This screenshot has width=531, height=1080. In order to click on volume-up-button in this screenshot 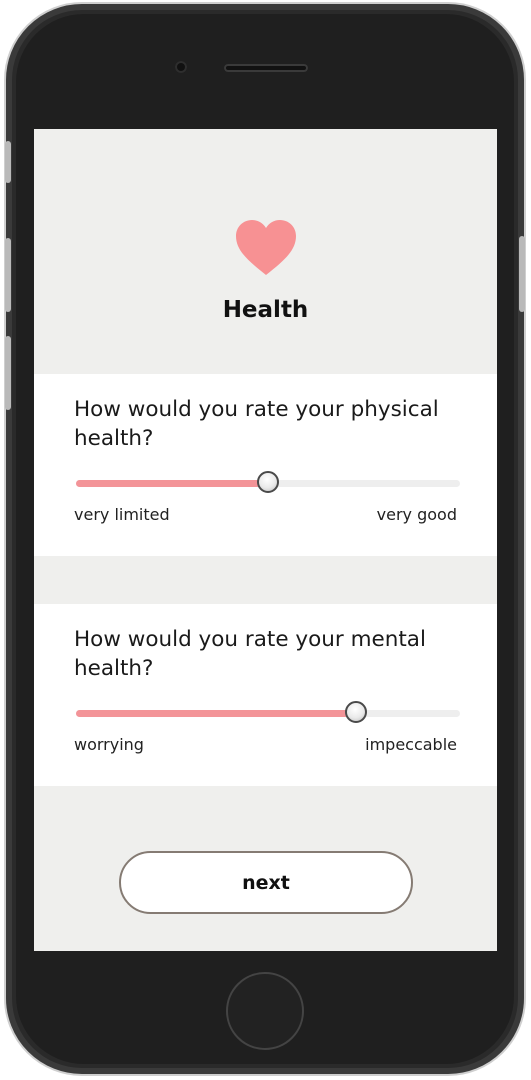, I will do `click(8, 275)`.